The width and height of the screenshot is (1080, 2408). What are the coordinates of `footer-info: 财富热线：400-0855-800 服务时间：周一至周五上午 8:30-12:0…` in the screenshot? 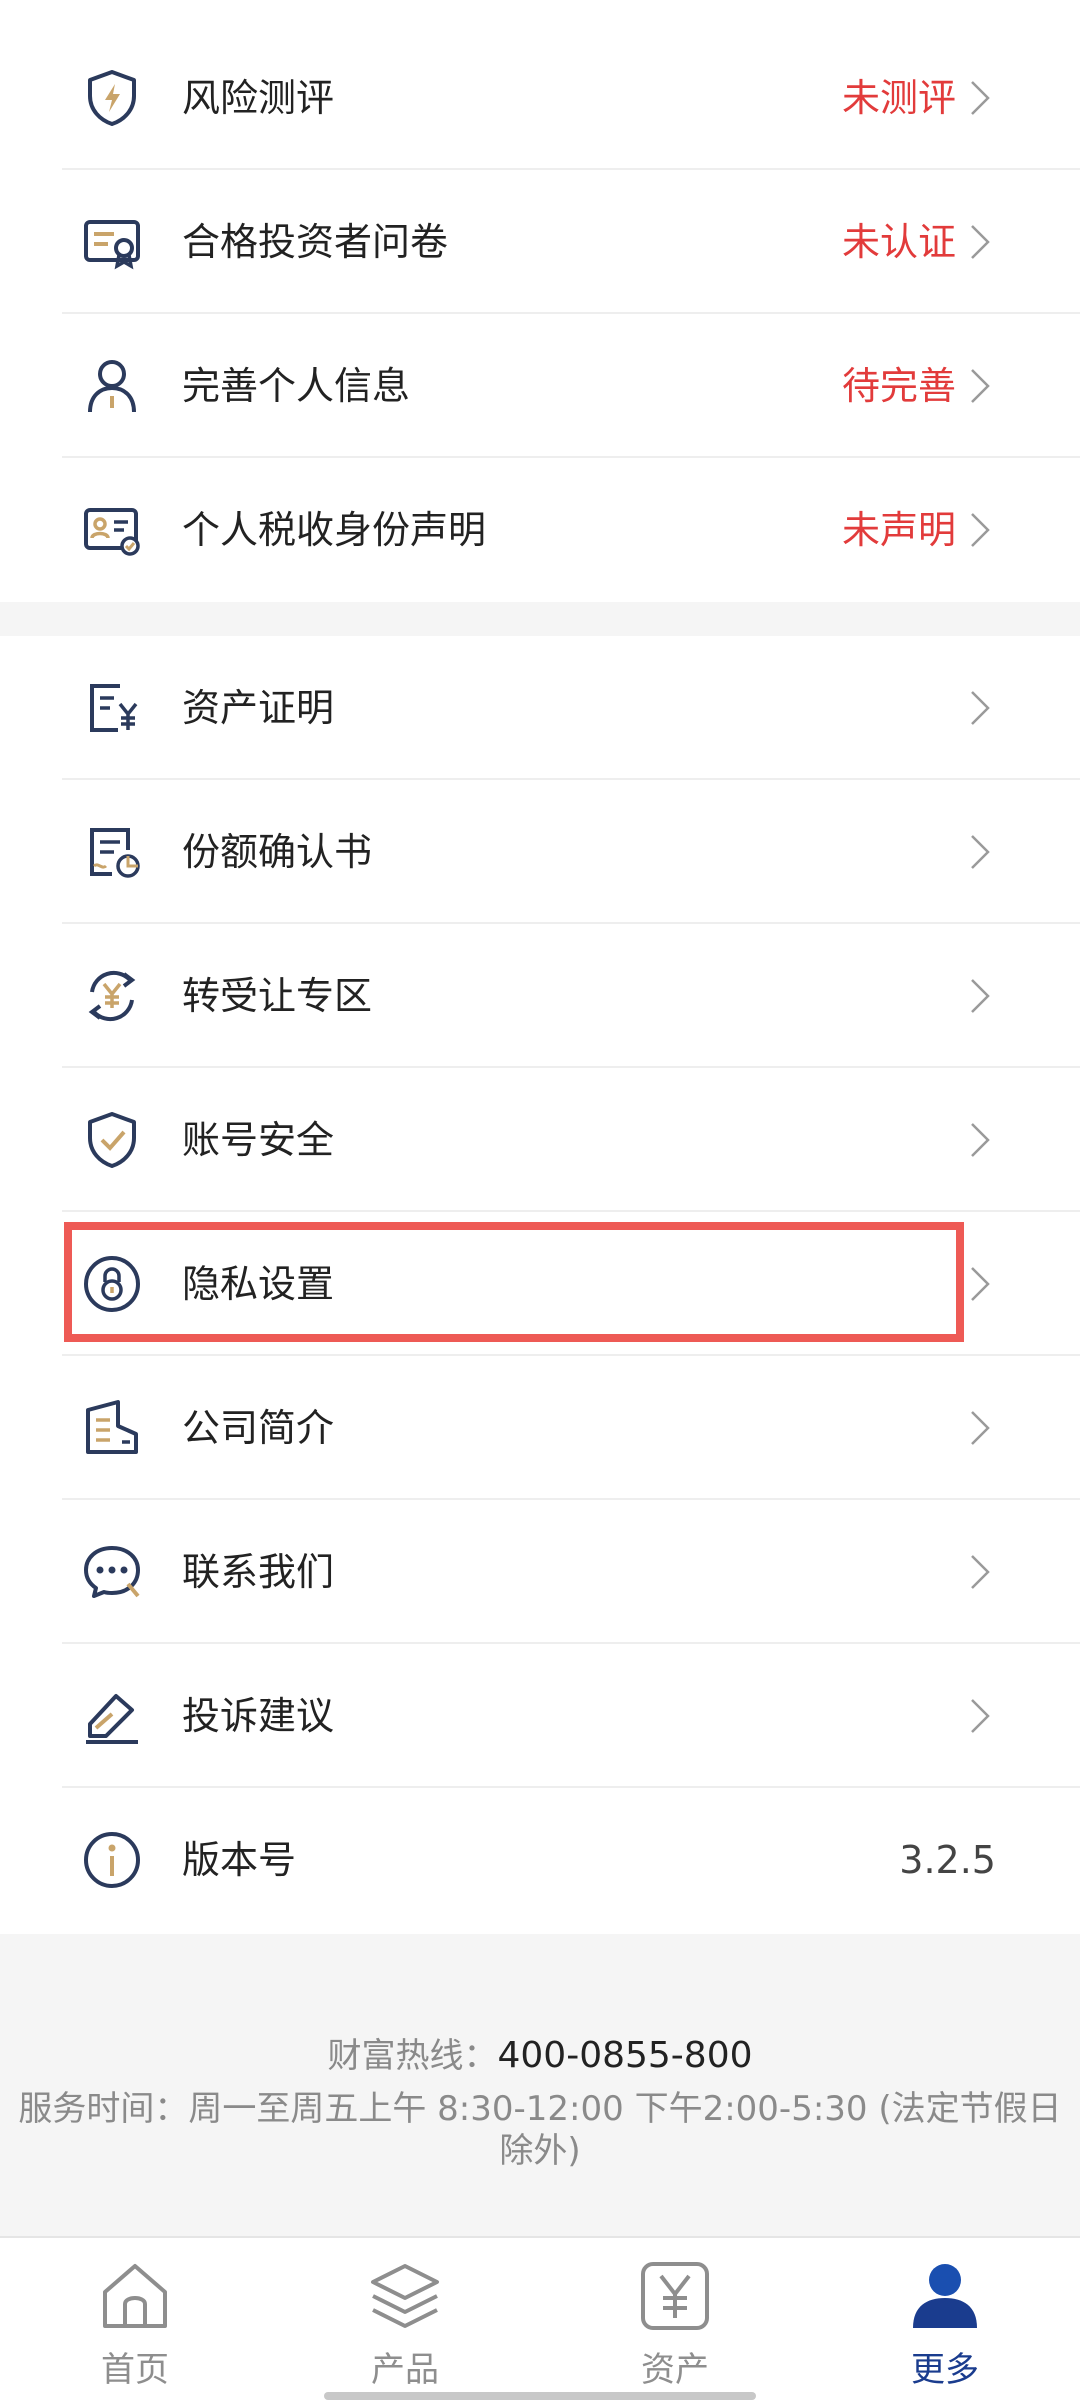 It's located at (540, 2085).